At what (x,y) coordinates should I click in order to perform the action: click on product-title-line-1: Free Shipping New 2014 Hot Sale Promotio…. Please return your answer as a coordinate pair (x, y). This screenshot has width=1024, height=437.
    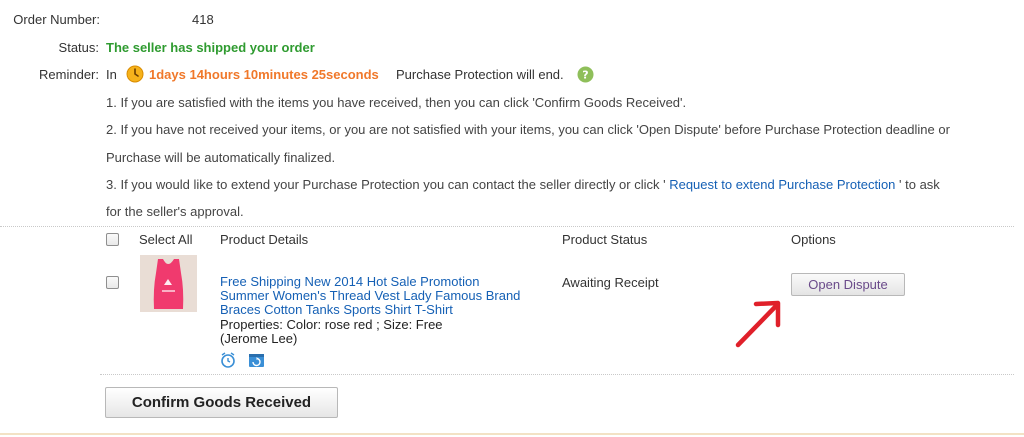
    Looking at the image, I should click on (350, 281).